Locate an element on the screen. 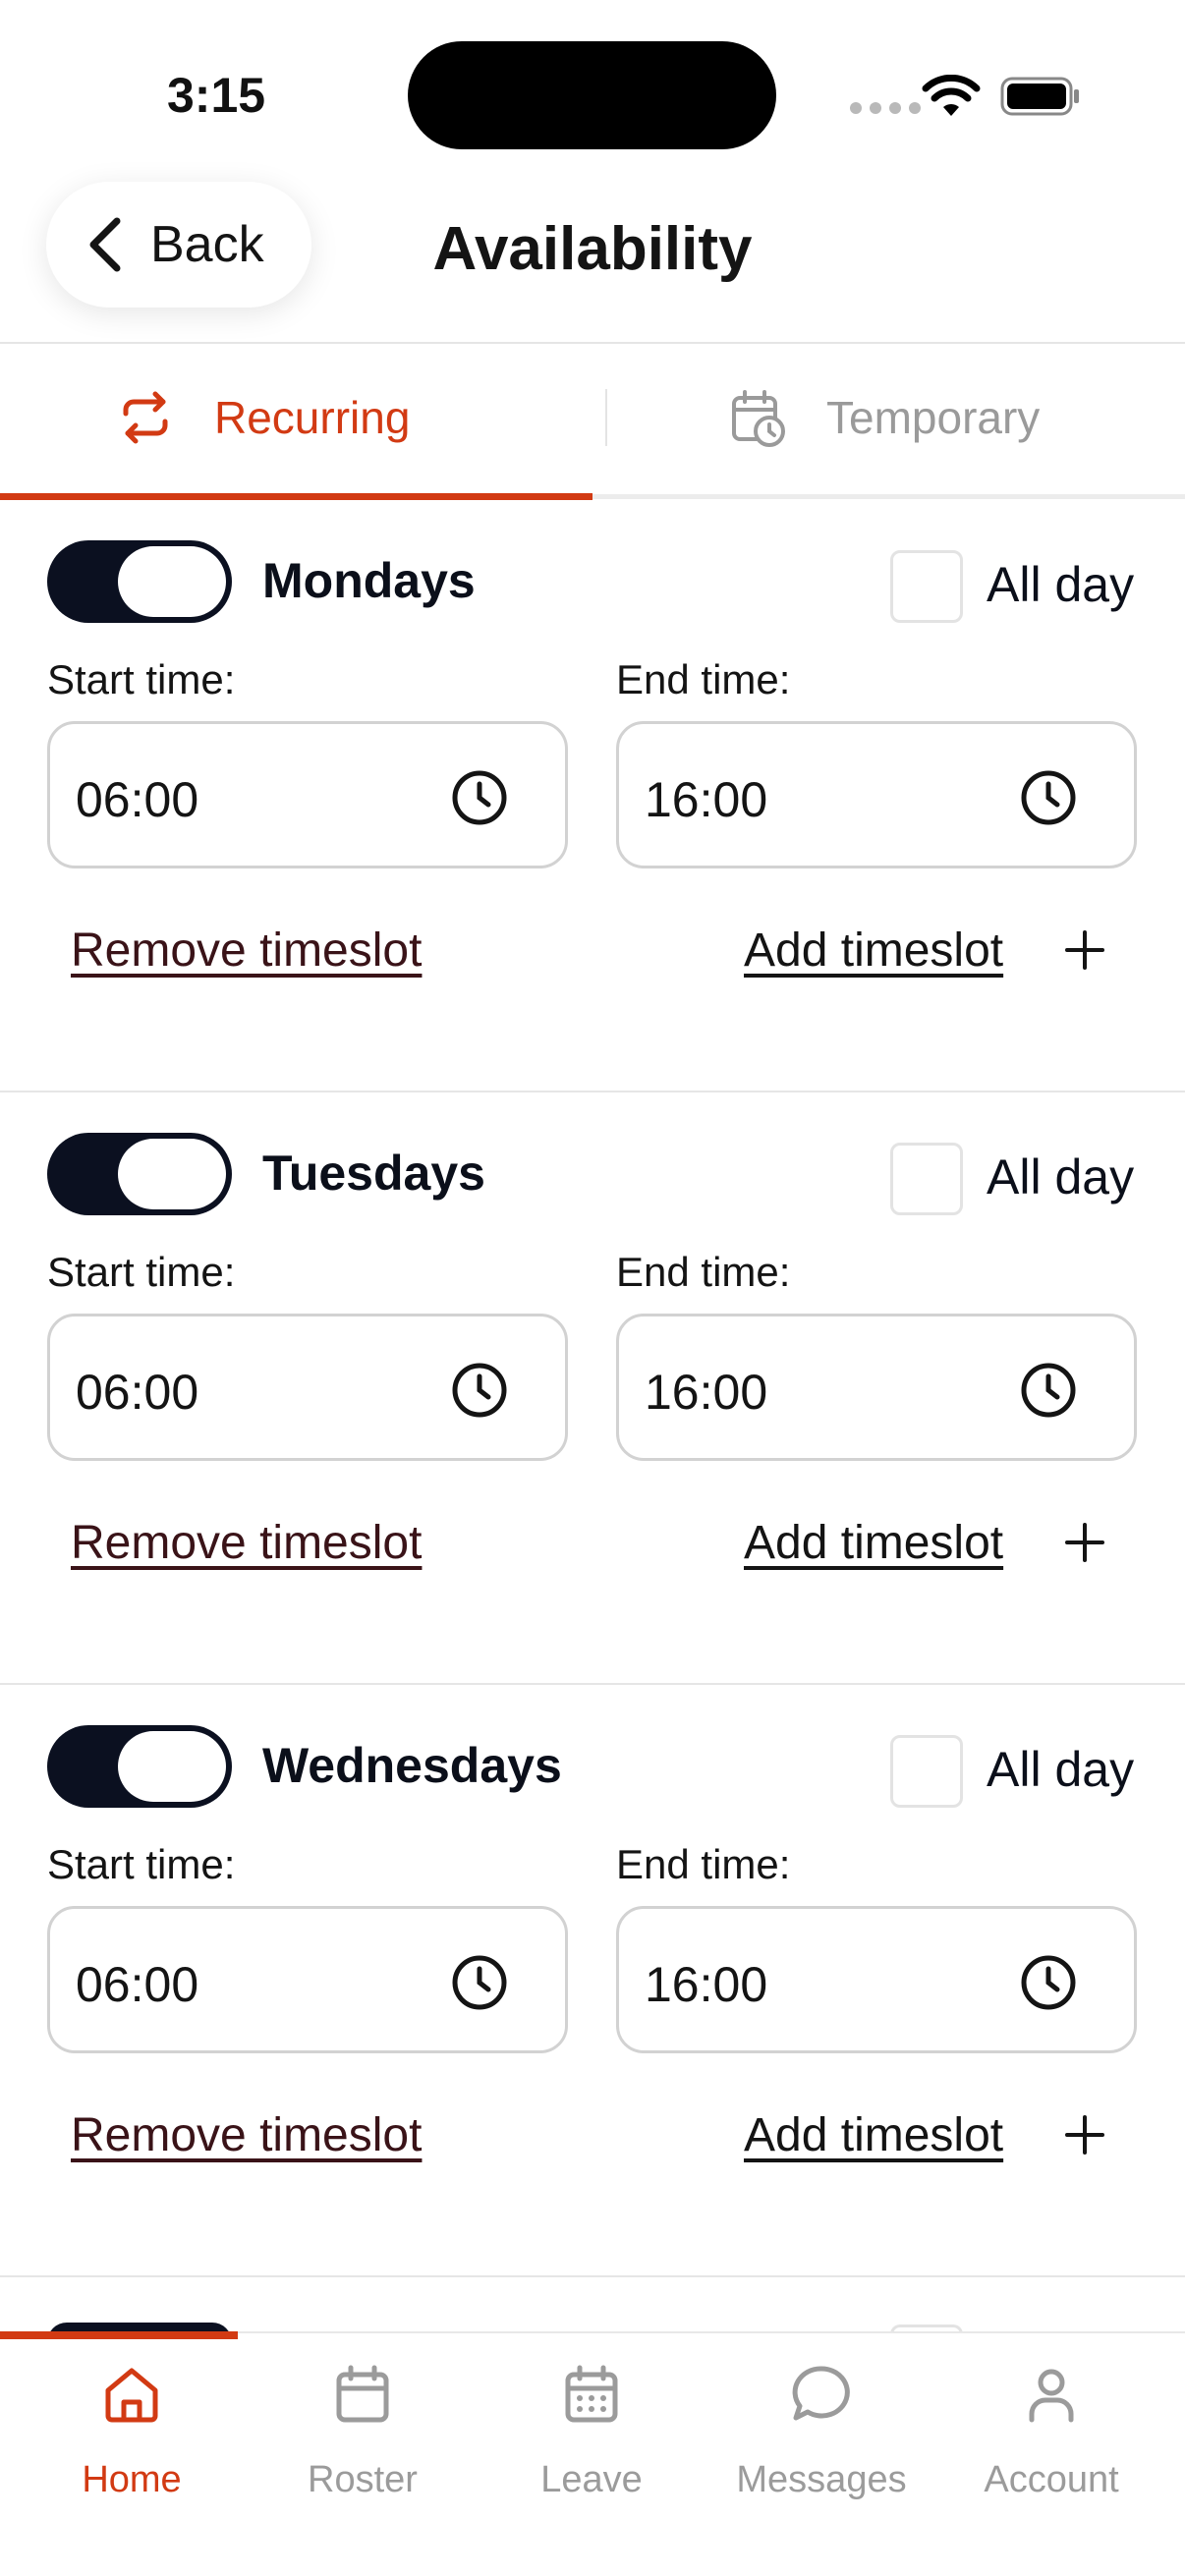 Image resolution: width=1185 pixels, height=2576 pixels. nav-leave: Leave is located at coordinates (592, 2451).